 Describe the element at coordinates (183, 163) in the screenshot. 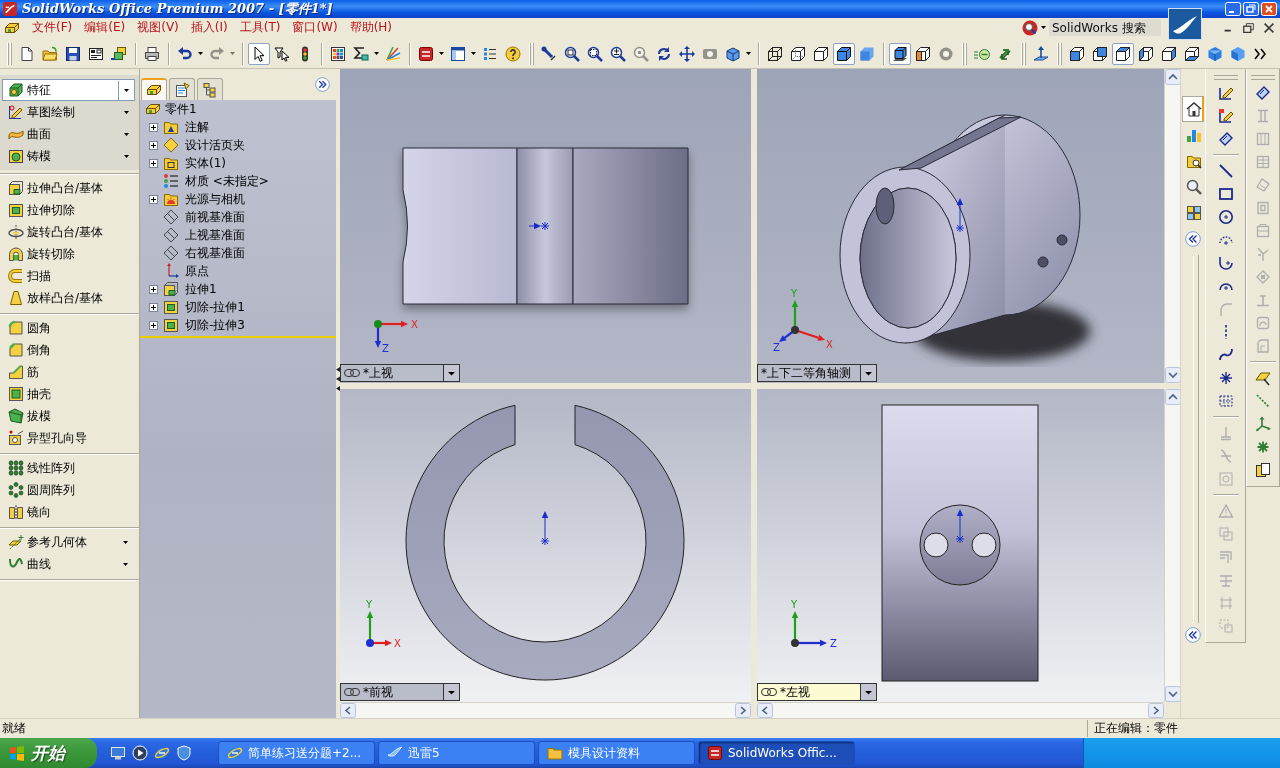

I see `tree-item: 实体(1)` at that location.